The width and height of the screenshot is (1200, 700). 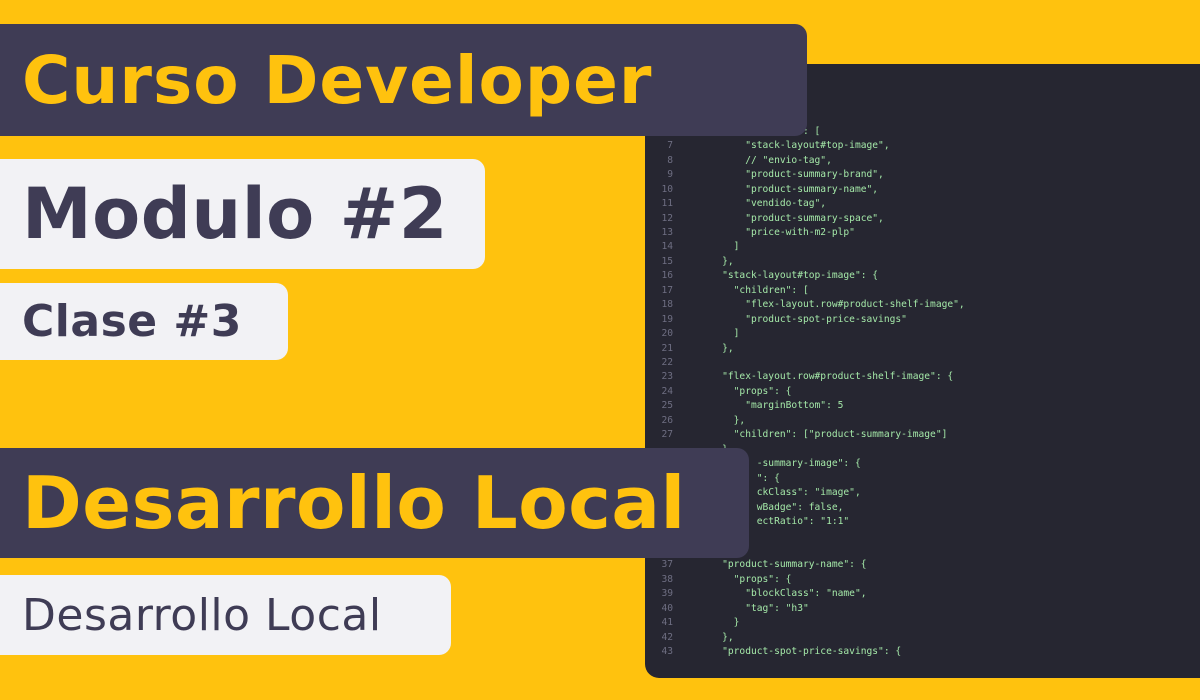 What do you see at coordinates (235, 214) in the screenshot?
I see `module-label: Modulo #2` at bounding box center [235, 214].